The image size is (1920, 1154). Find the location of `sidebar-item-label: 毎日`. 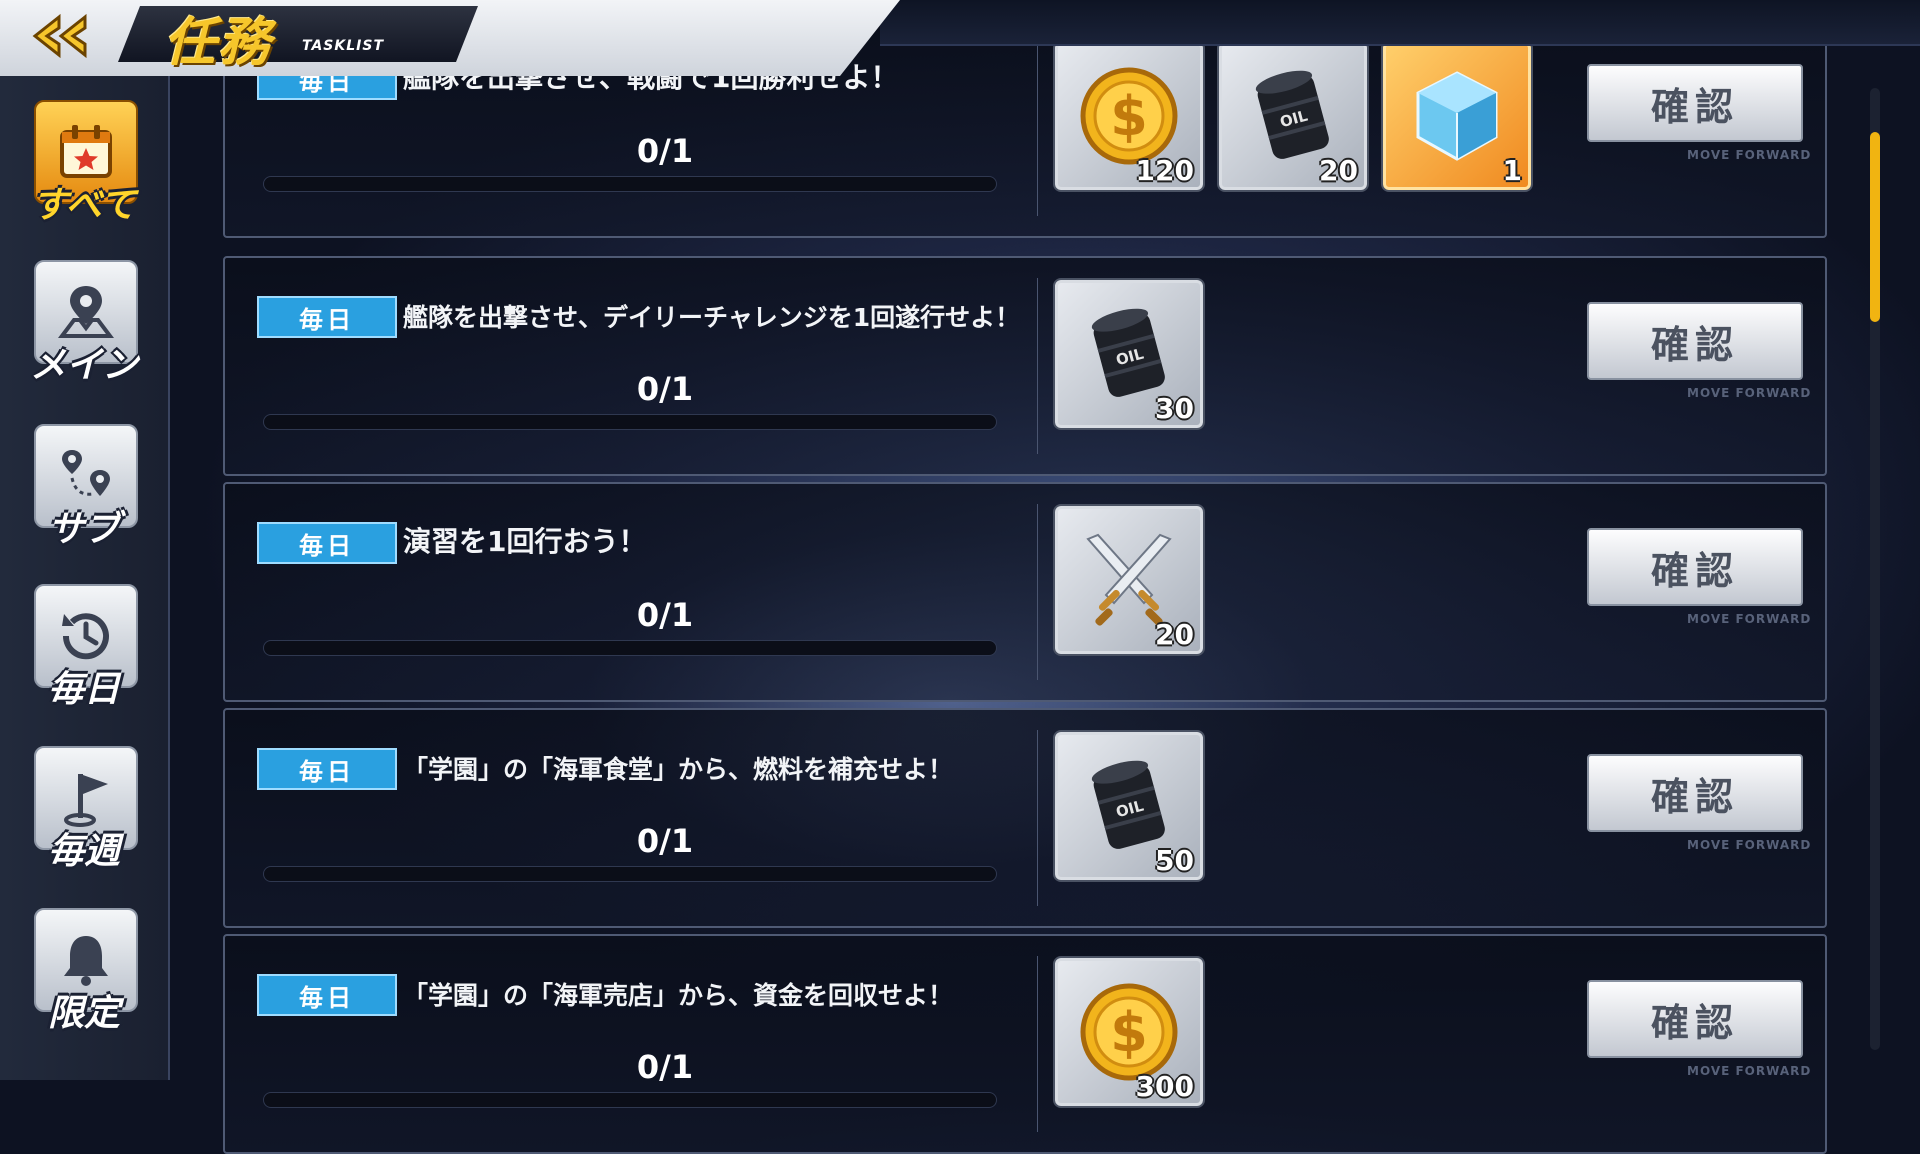

sidebar-item-label: 毎日 is located at coordinates (83, 689).